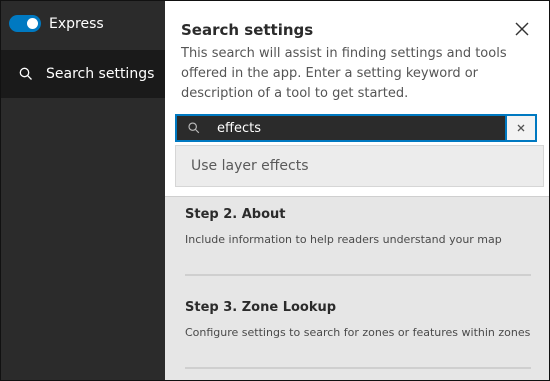 Image resolution: width=550 pixels, height=381 pixels. Describe the element at coordinates (100, 74) in the screenshot. I see `sidebar-item-label: Search settings` at that location.